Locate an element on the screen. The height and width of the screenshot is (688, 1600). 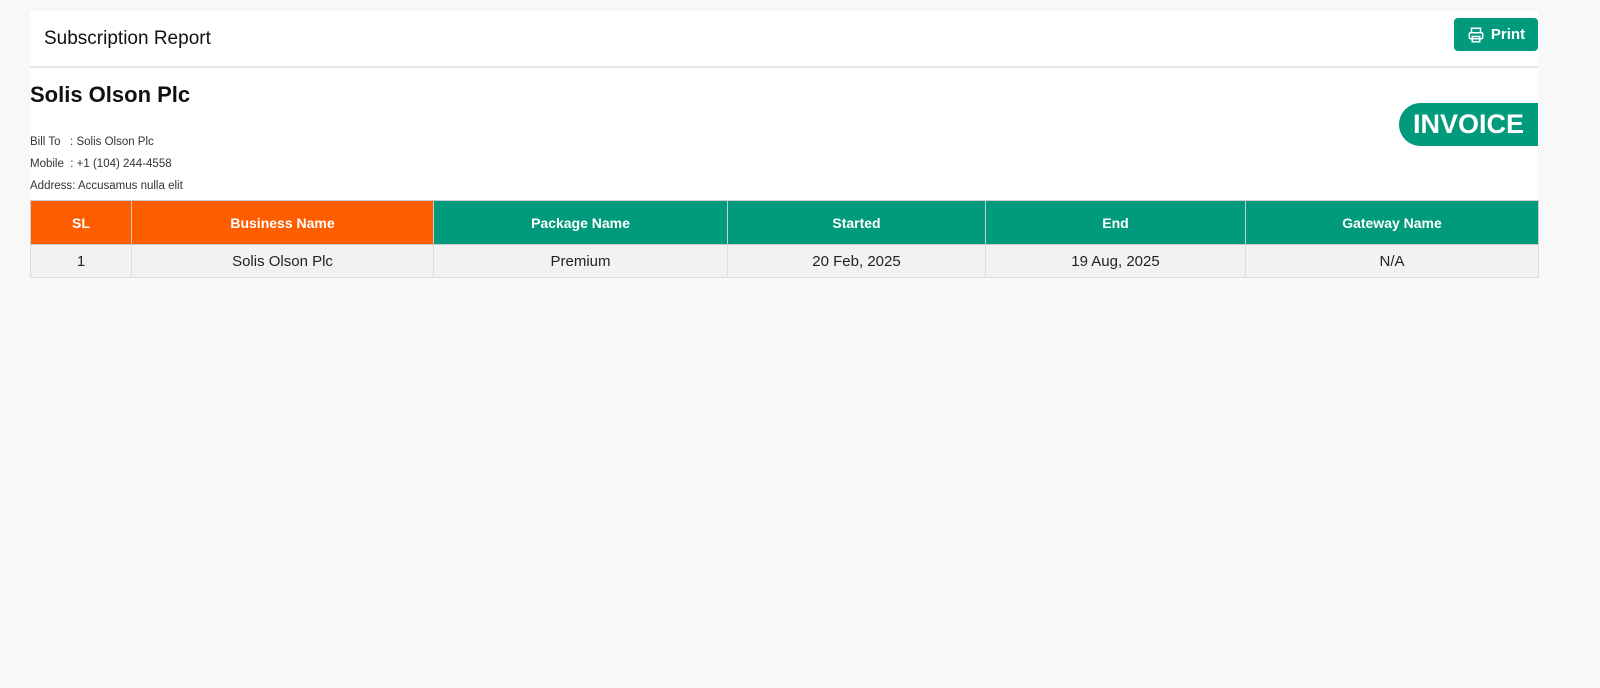
print-button: Print is located at coordinates (1496, 34).